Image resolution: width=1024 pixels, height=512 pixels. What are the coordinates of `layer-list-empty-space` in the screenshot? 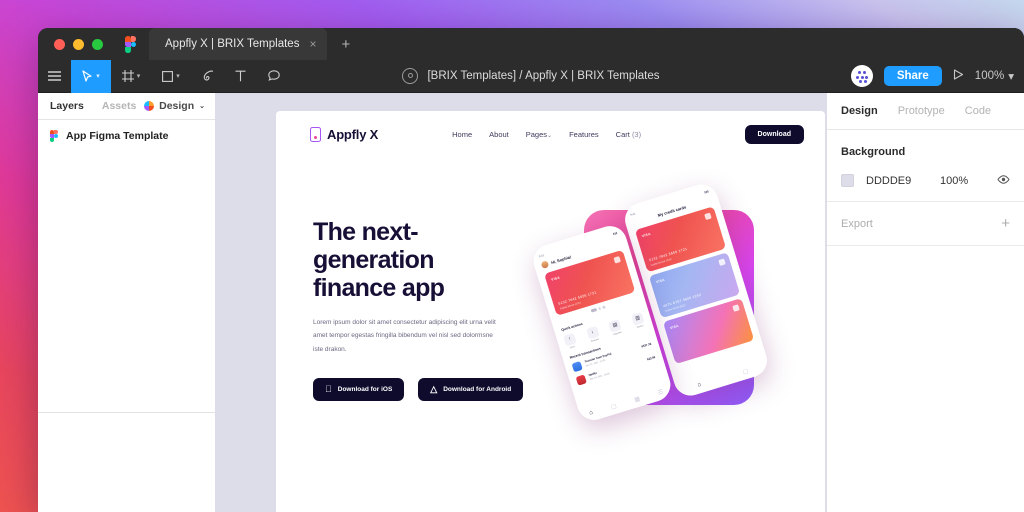 It's located at (126, 282).